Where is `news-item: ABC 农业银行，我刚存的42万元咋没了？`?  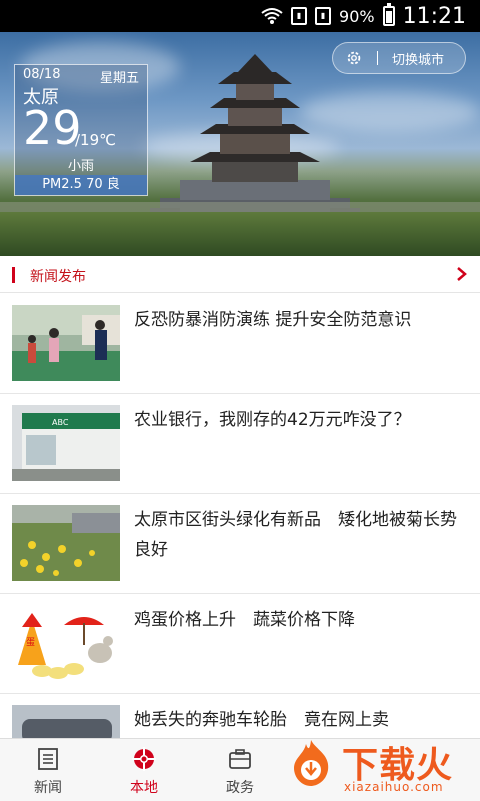
news-item: ABC 农业银行，我刚存的42万元咋没了？ is located at coordinates (240, 443).